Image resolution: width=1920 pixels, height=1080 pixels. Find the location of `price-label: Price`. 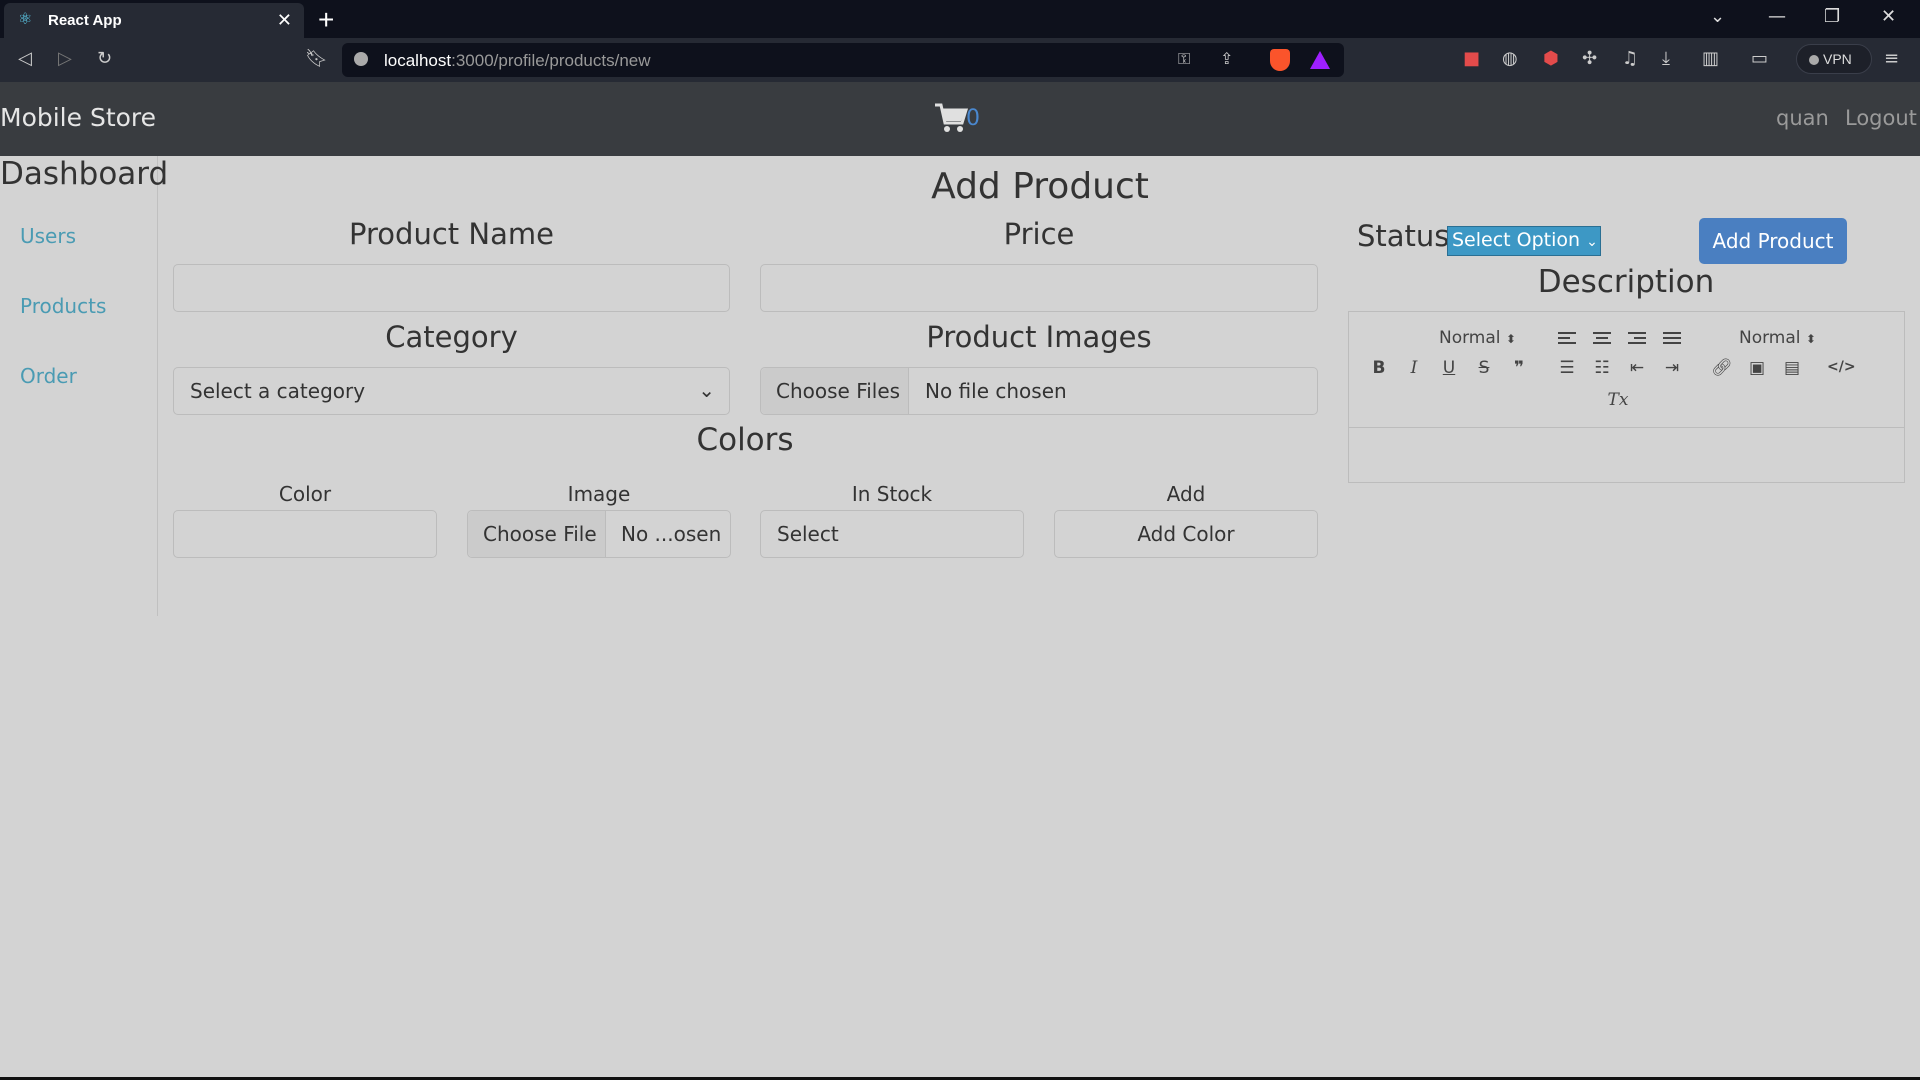

price-label: Price is located at coordinates (1039, 234).